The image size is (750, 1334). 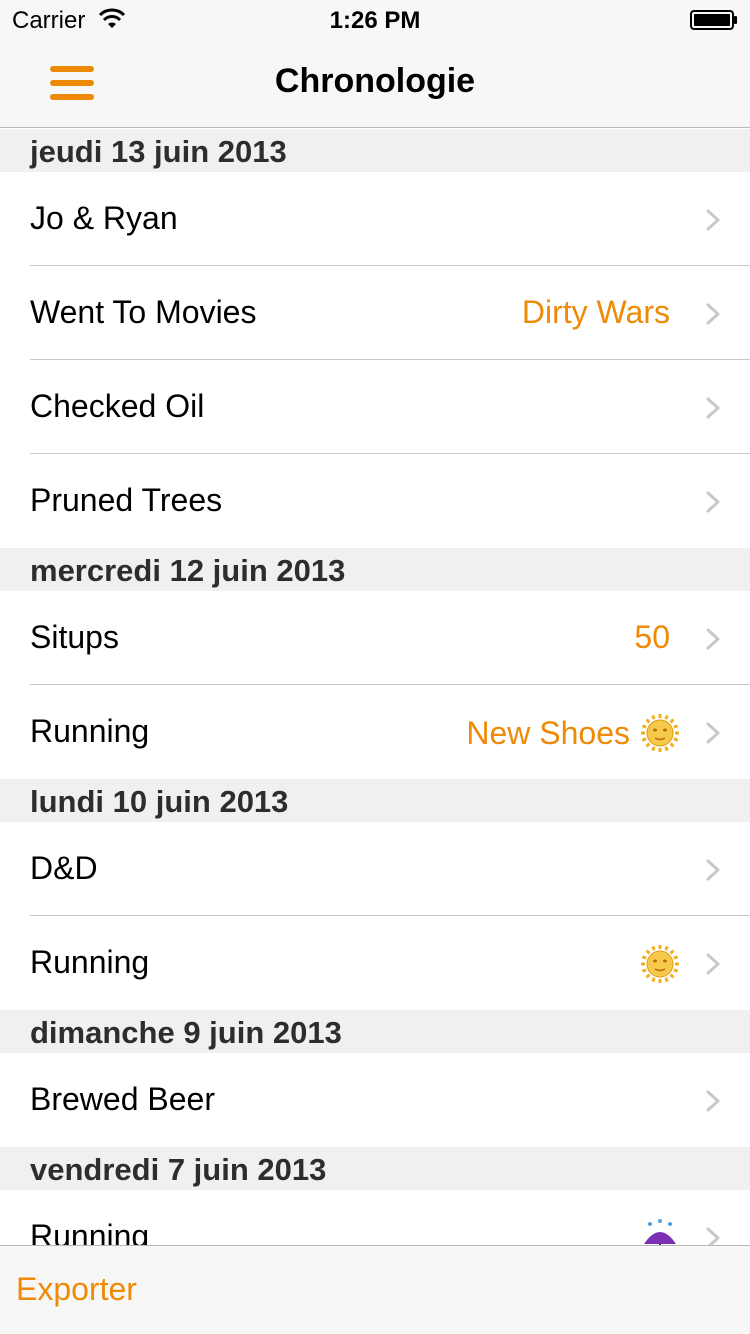 I want to click on section-header: dimanche 9 juin 2013, so click(x=375, y=1031).